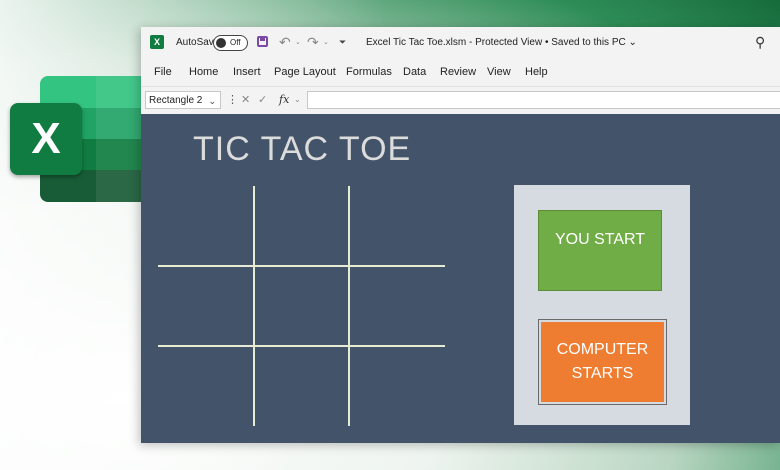 The height and width of the screenshot is (470, 780). I want to click on save-icon, so click(262, 41).